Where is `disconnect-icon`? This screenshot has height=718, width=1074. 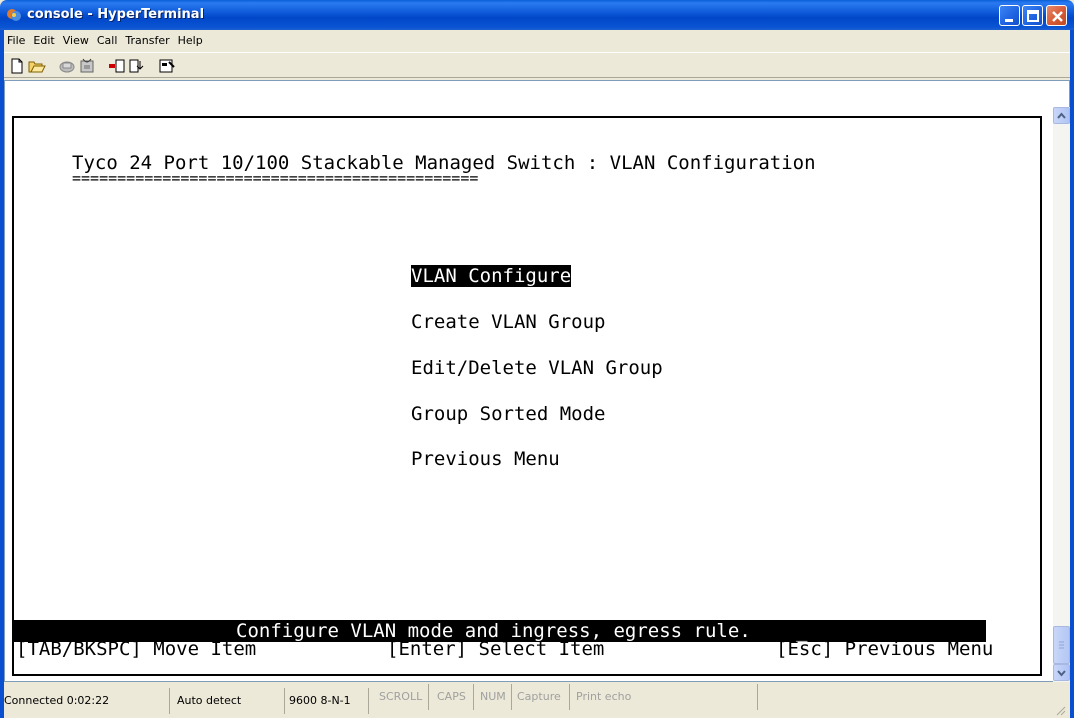
disconnect-icon is located at coordinates (67, 66).